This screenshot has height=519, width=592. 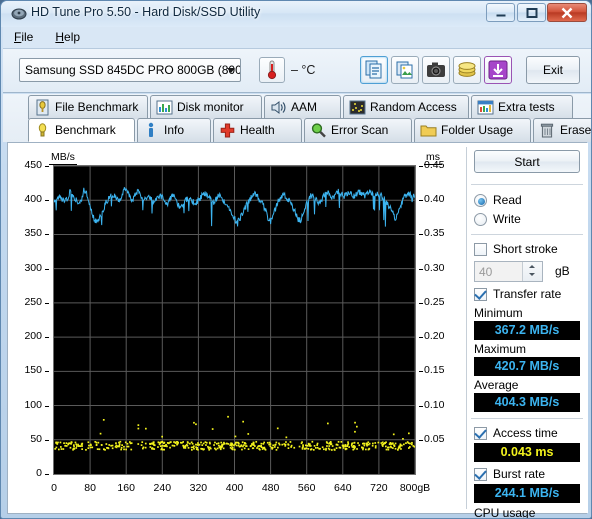 I want to click on y2-tick-label: 0.45, so click(x=434, y=165).